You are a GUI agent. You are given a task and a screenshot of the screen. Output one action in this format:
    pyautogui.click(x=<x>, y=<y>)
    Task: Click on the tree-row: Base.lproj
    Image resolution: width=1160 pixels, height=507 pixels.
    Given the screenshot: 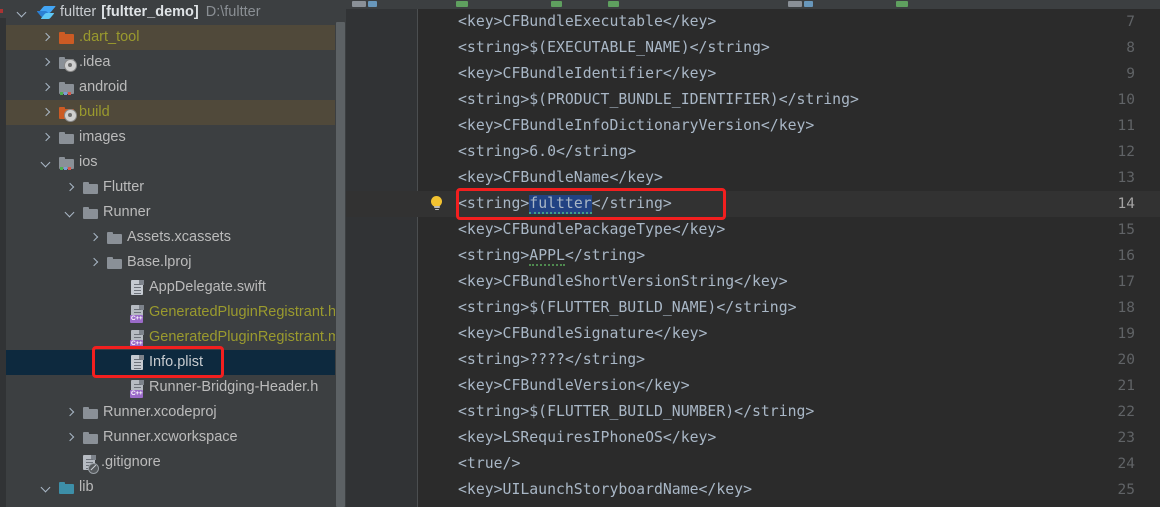 What is the action you would take?
    pyautogui.click(x=170, y=262)
    